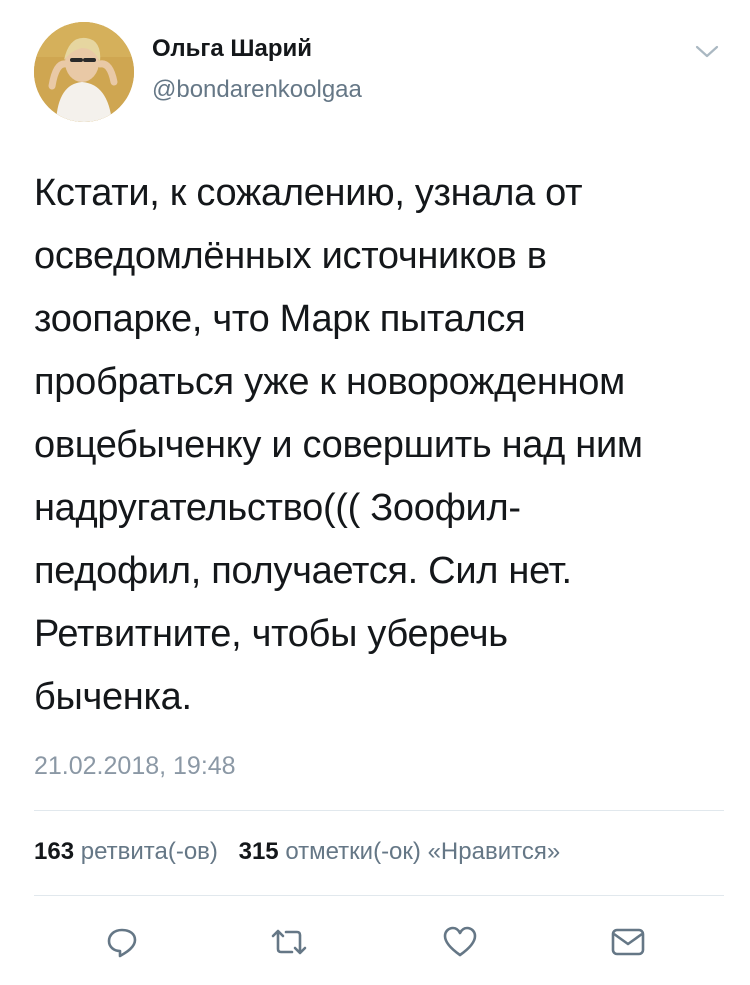 Image resolution: width=750 pixels, height=985 pixels. What do you see at coordinates (259, 851) in the screenshot?
I see `likes-count: 315` at bounding box center [259, 851].